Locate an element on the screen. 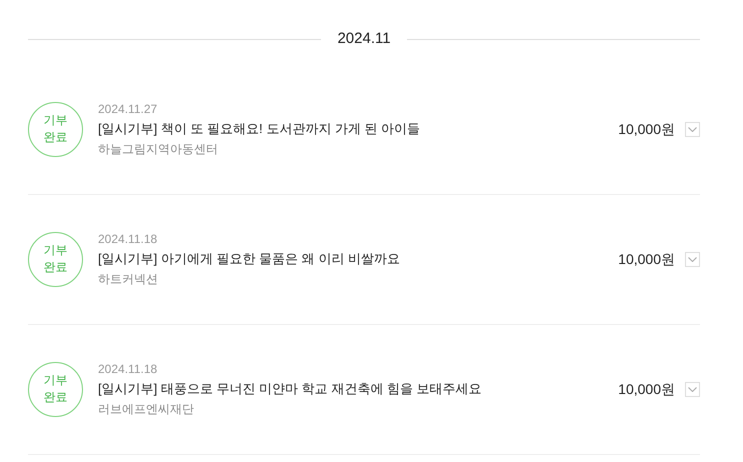 Image resolution: width=743 pixels, height=462 pixels. month-heading: 2024.11 is located at coordinates (364, 39).